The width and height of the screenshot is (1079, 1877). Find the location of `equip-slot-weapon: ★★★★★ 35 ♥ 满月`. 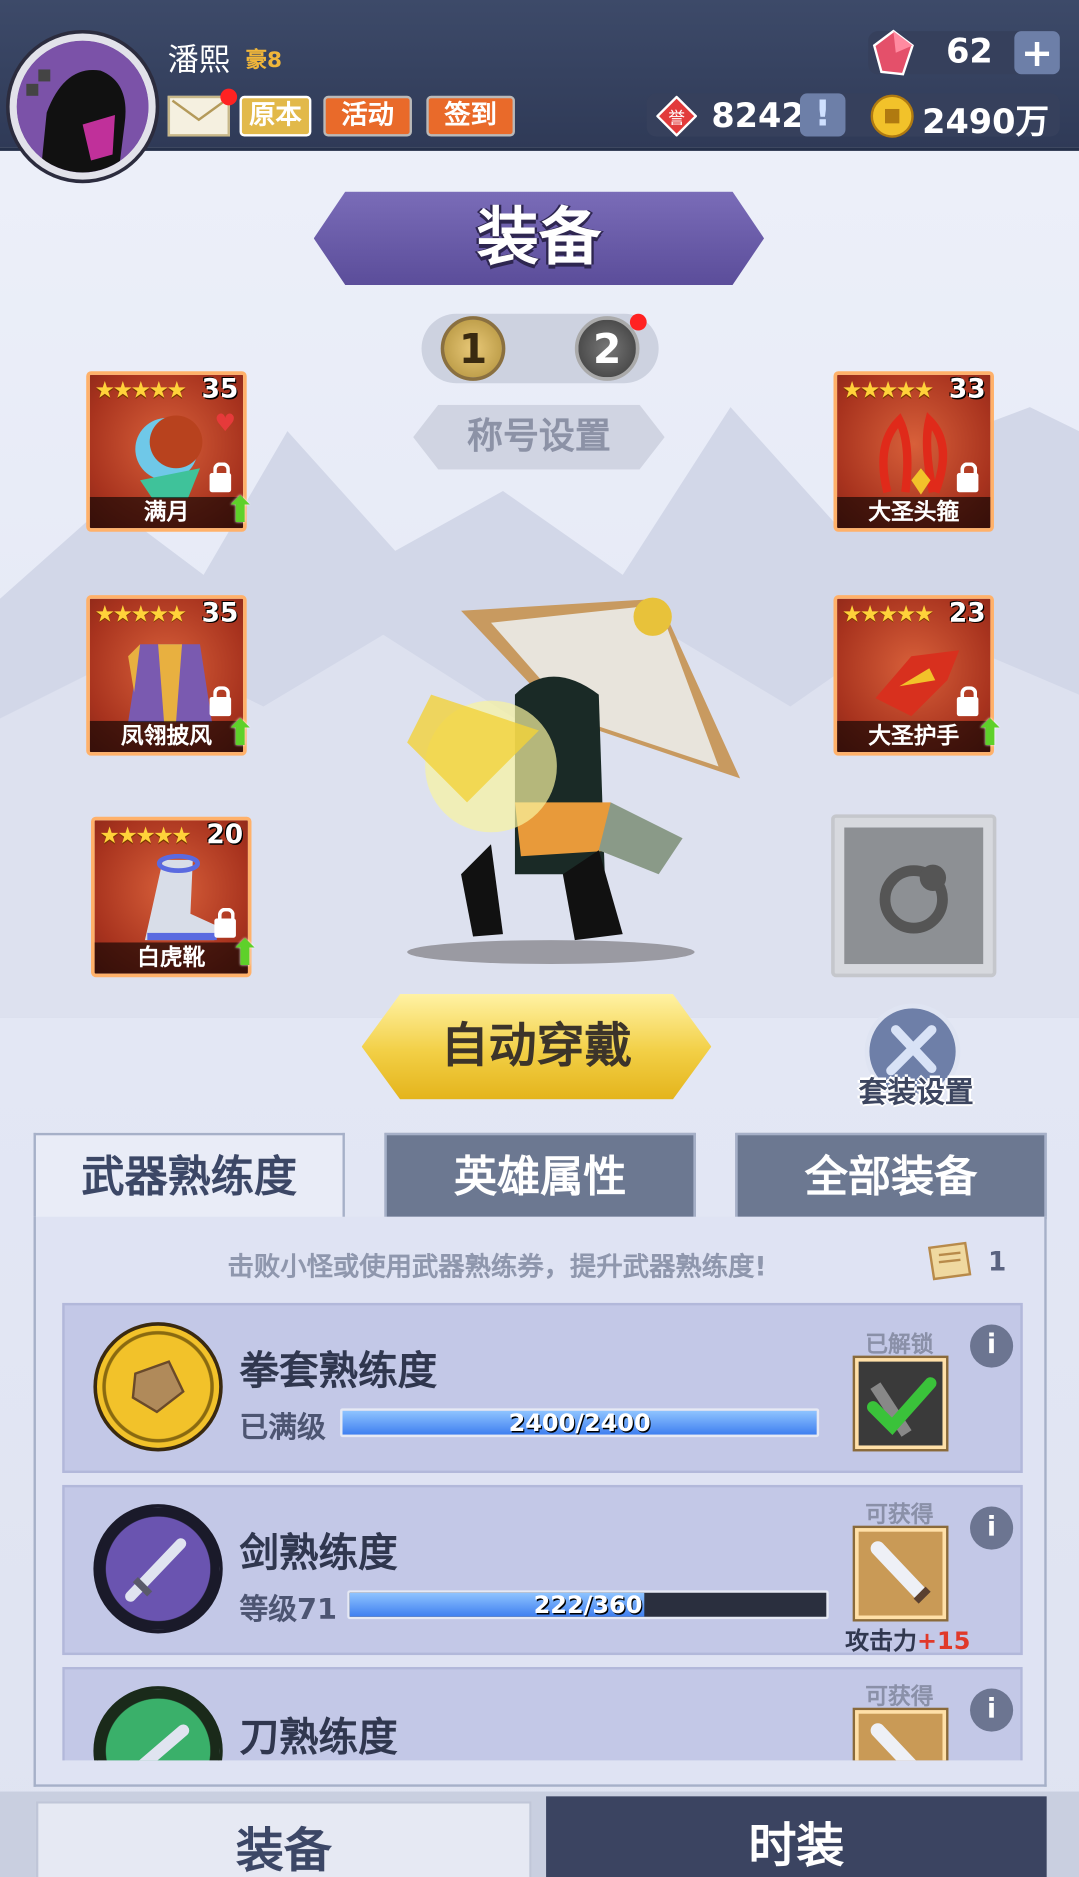

equip-slot-weapon: ★★★★★ 35 ♥ 满月 is located at coordinates (166, 451).